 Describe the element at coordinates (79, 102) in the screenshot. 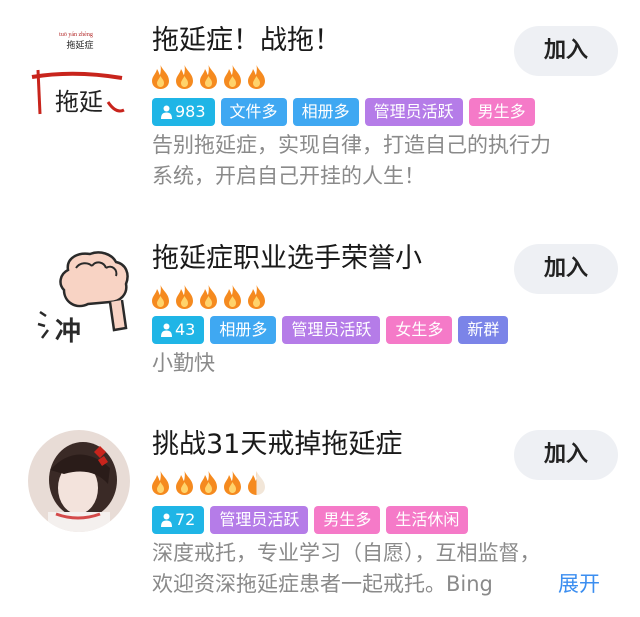

I see `svg-text: 拖延` at that location.